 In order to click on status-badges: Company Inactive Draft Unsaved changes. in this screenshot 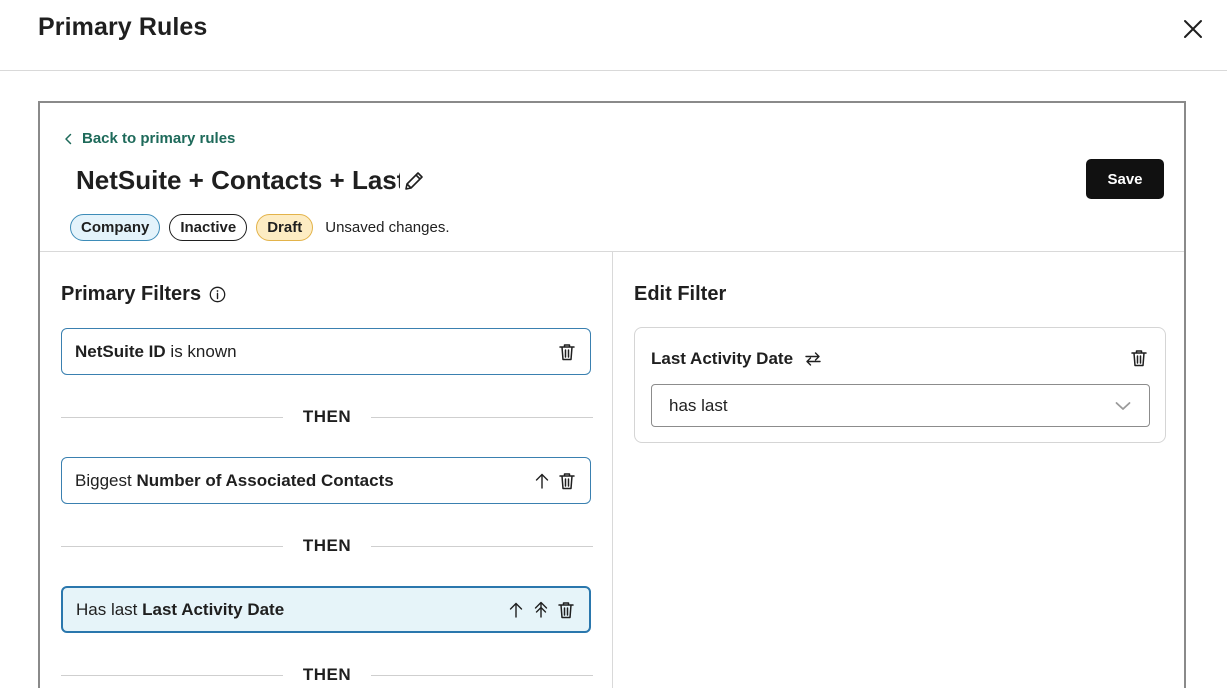, I will do `click(259, 227)`.